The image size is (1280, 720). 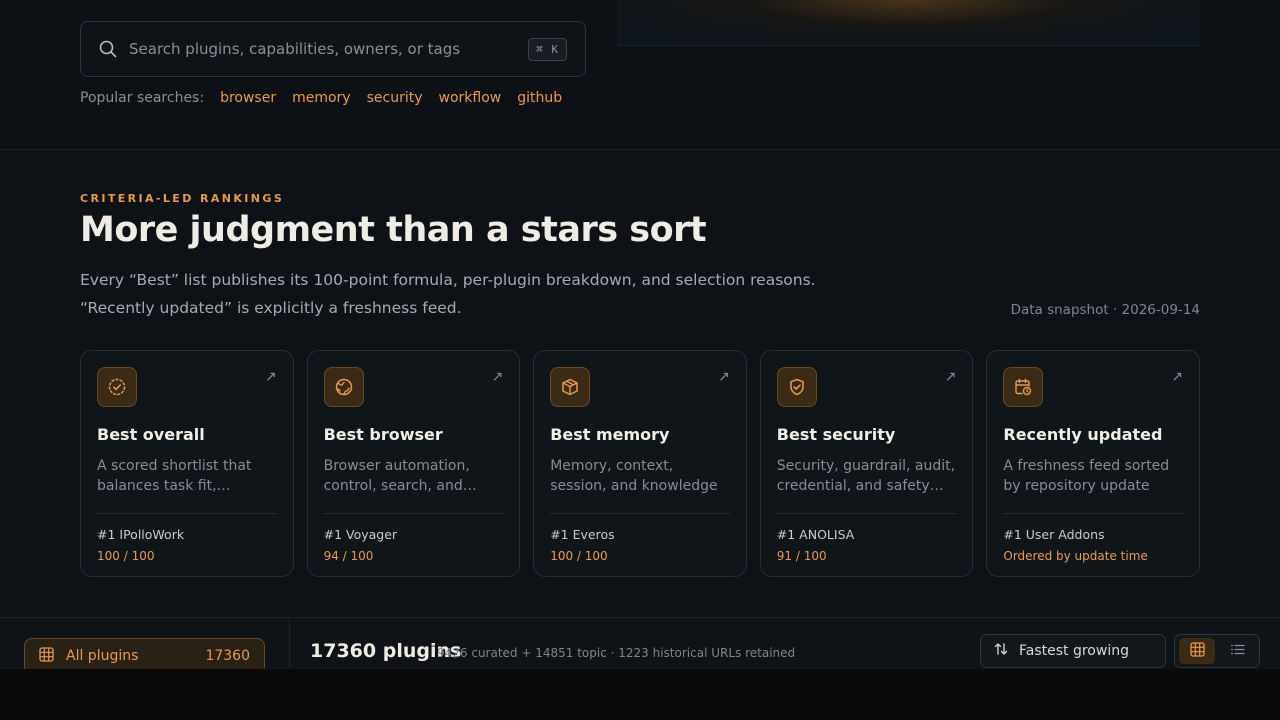 What do you see at coordinates (539, 98) in the screenshot?
I see `popular-tag-github: github` at bounding box center [539, 98].